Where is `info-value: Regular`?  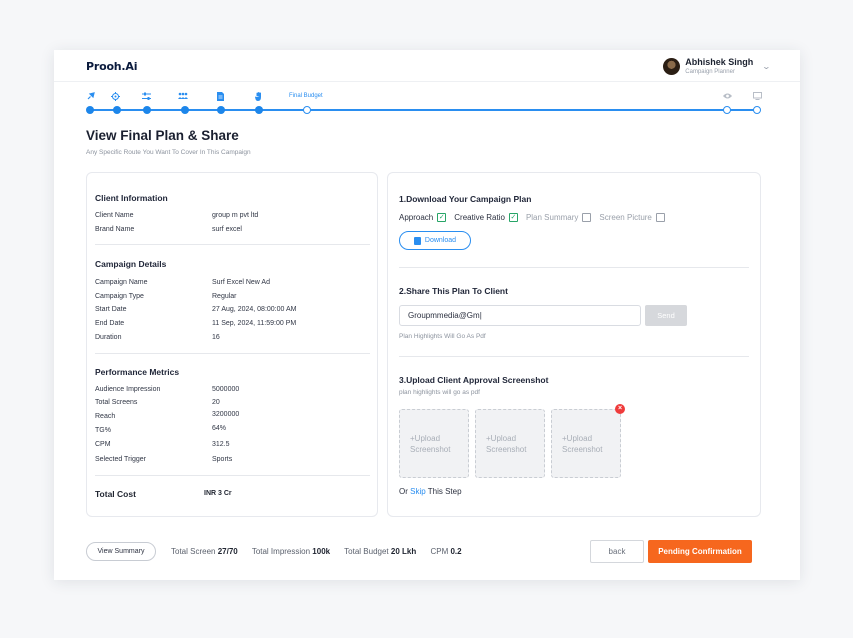 info-value: Regular is located at coordinates (224, 296).